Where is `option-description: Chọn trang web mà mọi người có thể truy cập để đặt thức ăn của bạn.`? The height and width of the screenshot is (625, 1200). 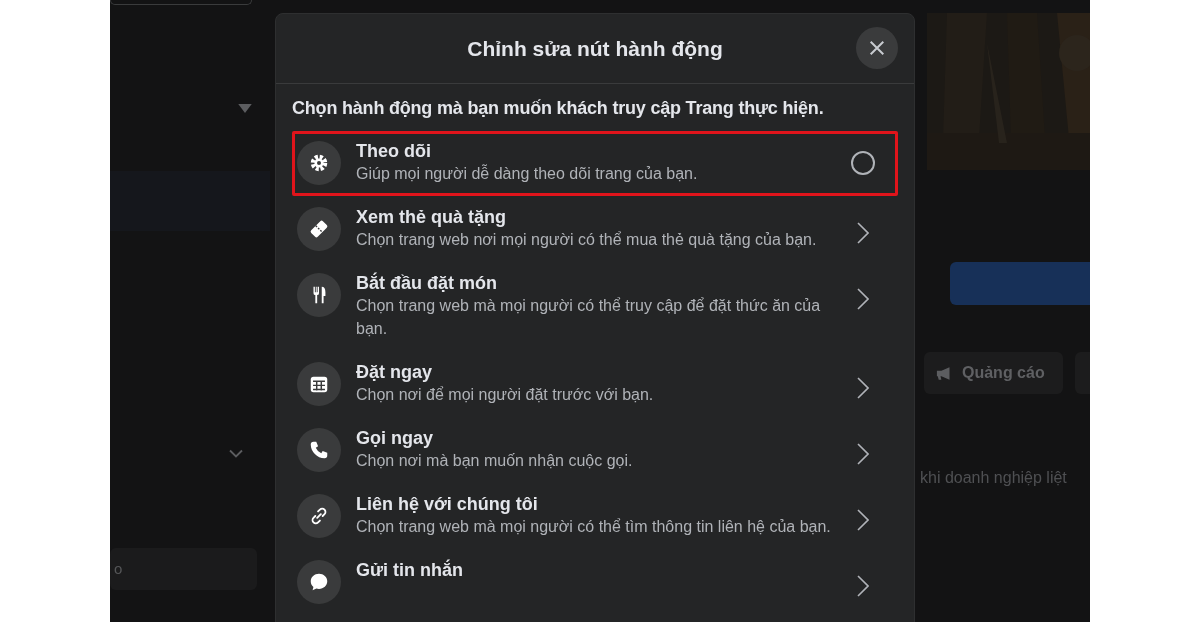
option-description: Chọn trang web mà mọi người có thể truy cập để đặt thức ăn của bạn. is located at coordinates (589, 317).